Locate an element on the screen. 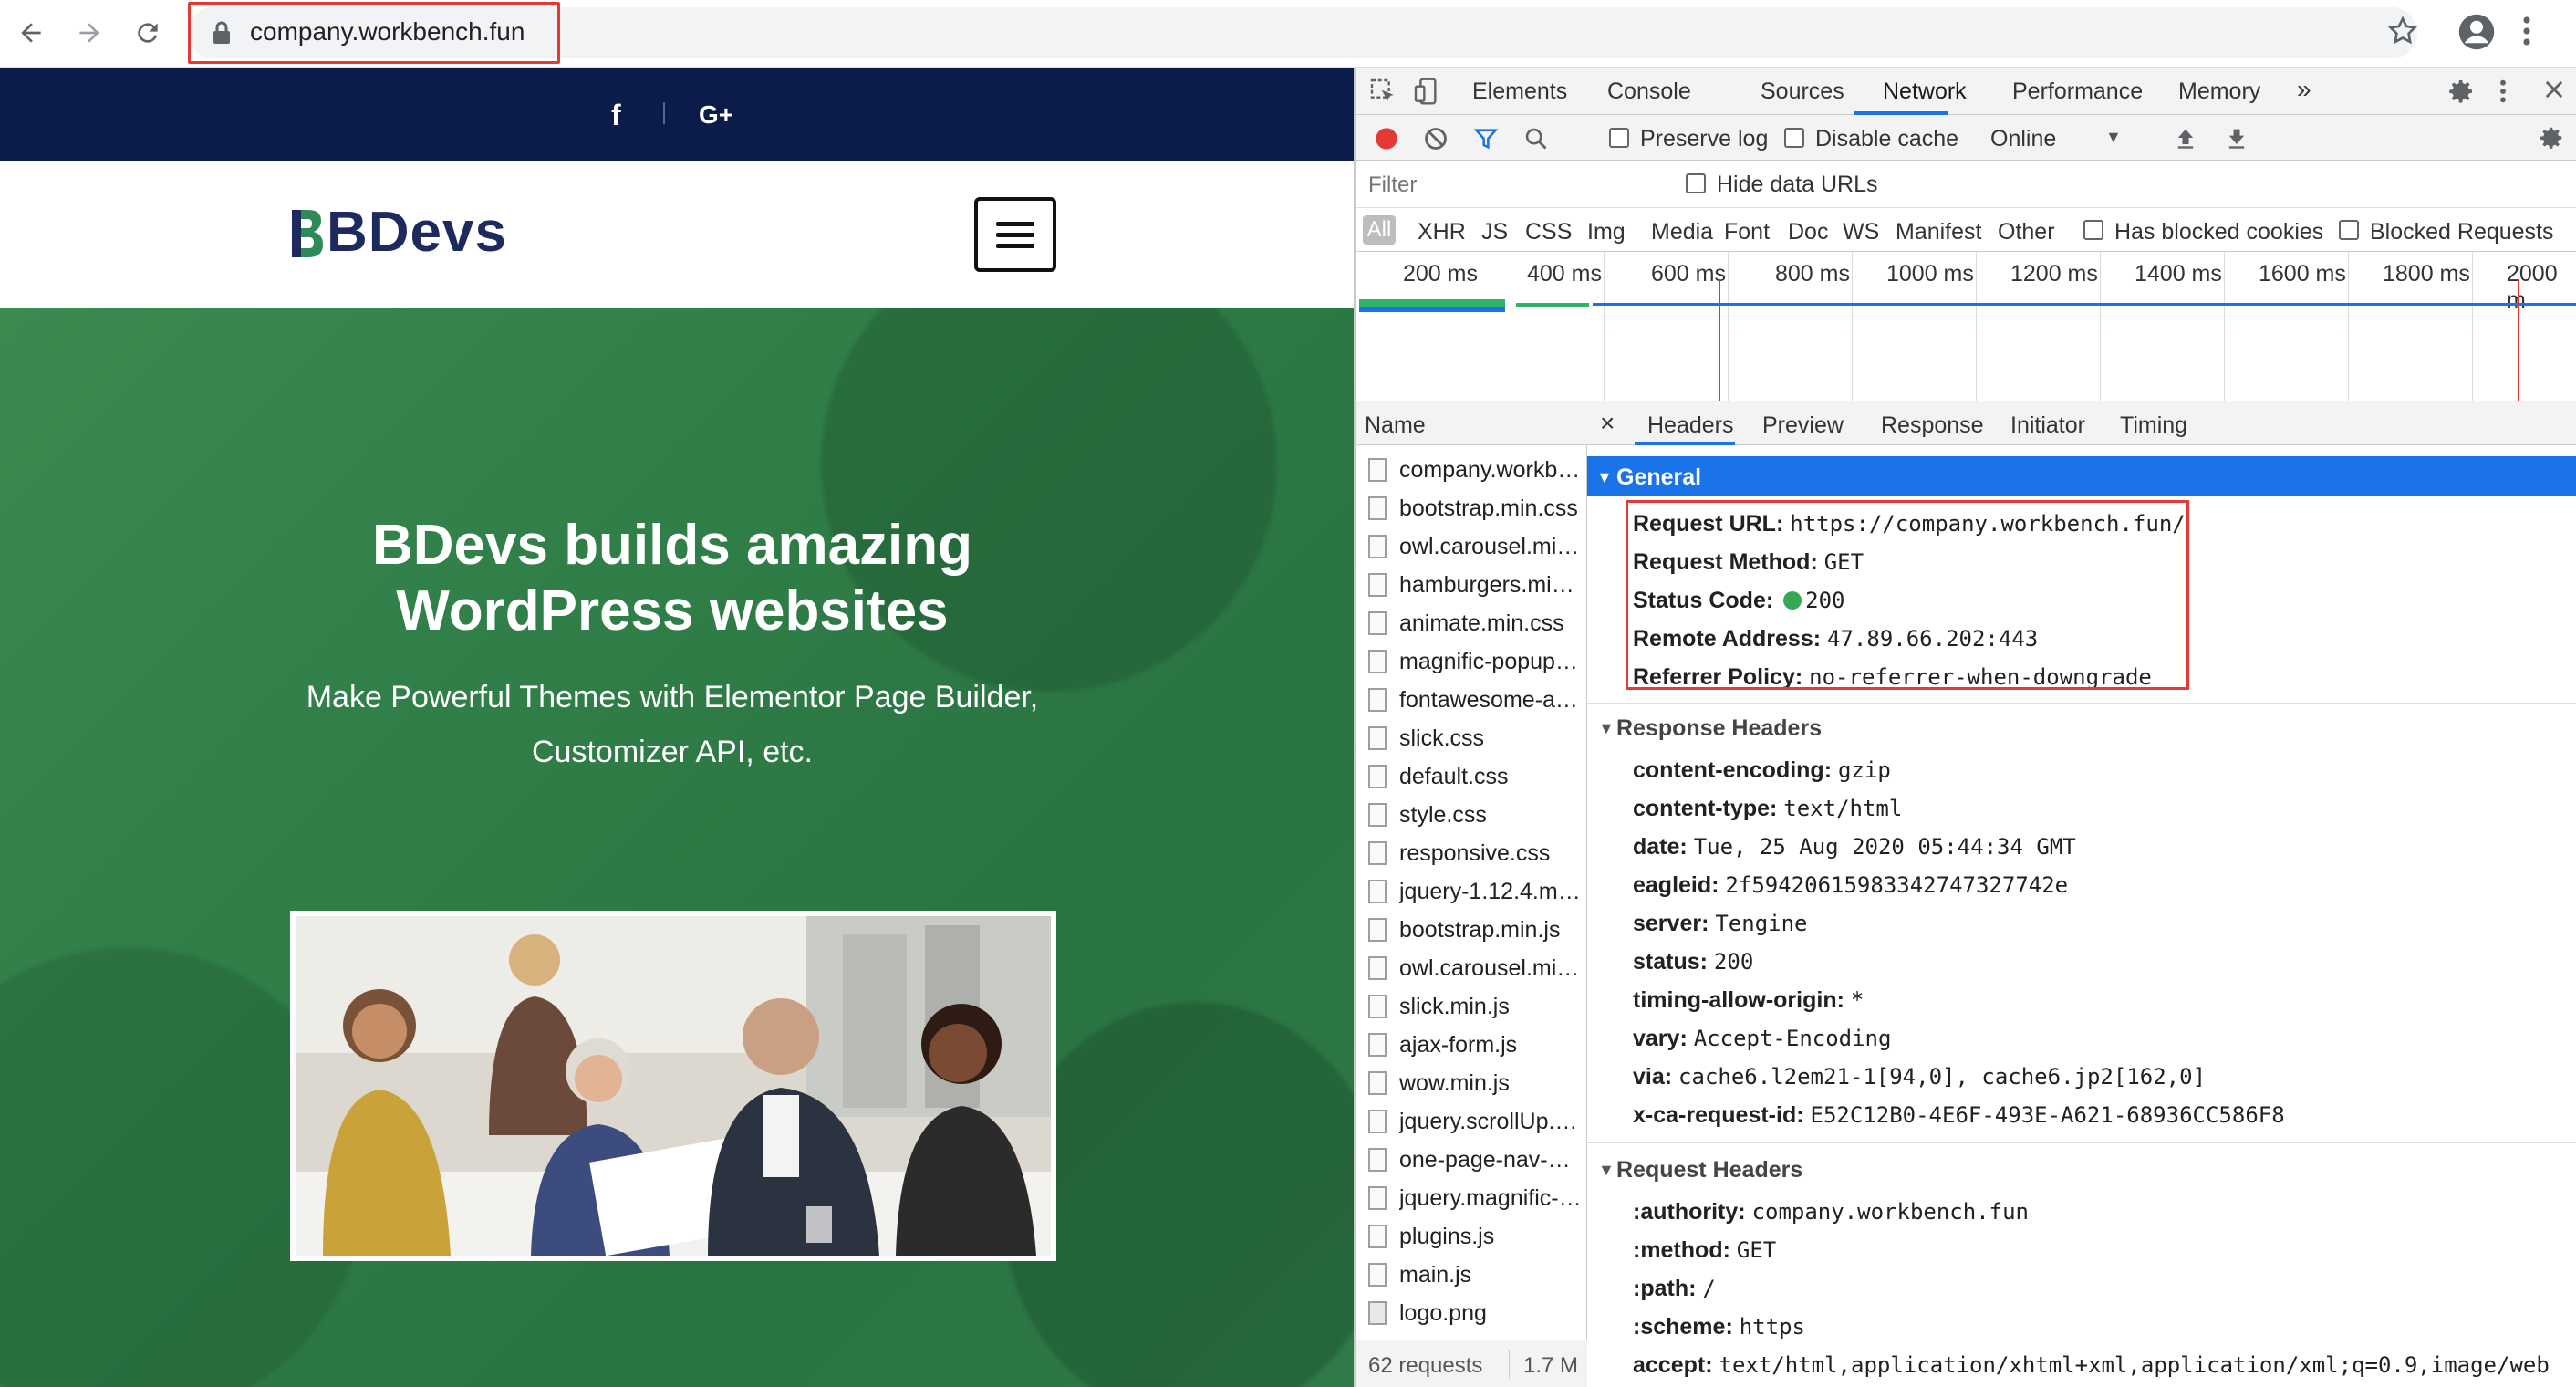 The height and width of the screenshot is (1387, 2576). has-blocked-cookies-checkbox is located at coordinates (2093, 230).